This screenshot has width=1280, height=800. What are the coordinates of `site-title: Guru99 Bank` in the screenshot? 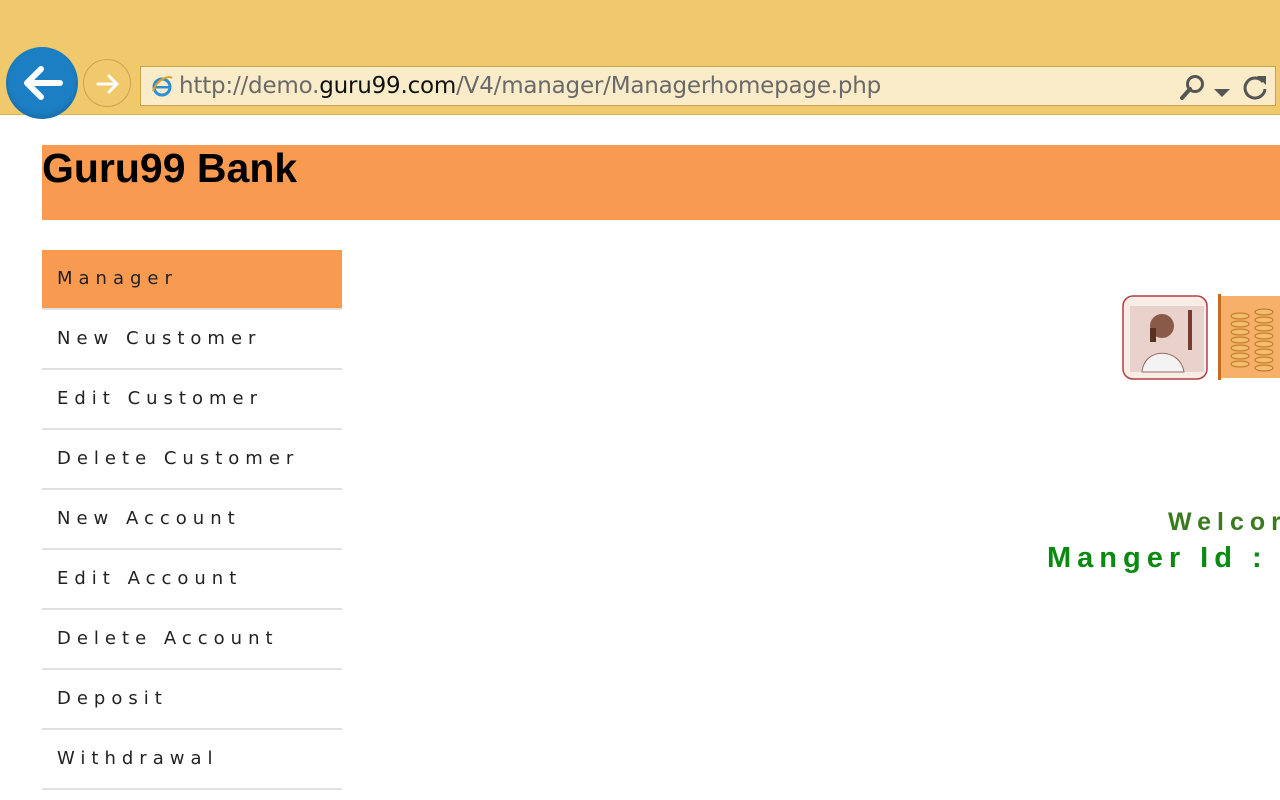 It's located at (170, 168).